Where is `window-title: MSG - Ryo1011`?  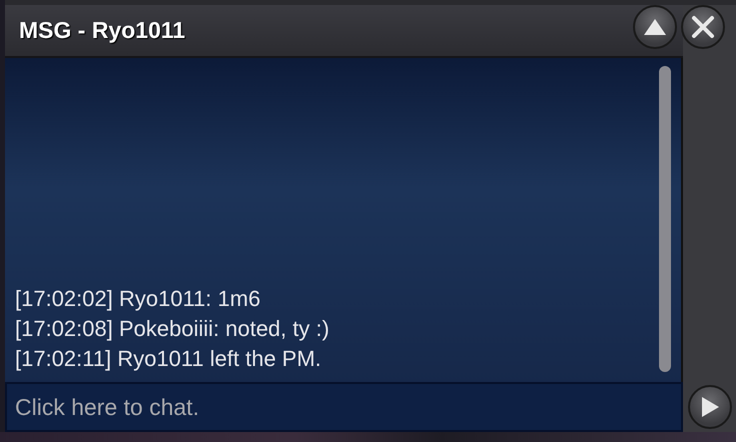 window-title: MSG - Ryo1011 is located at coordinates (102, 30).